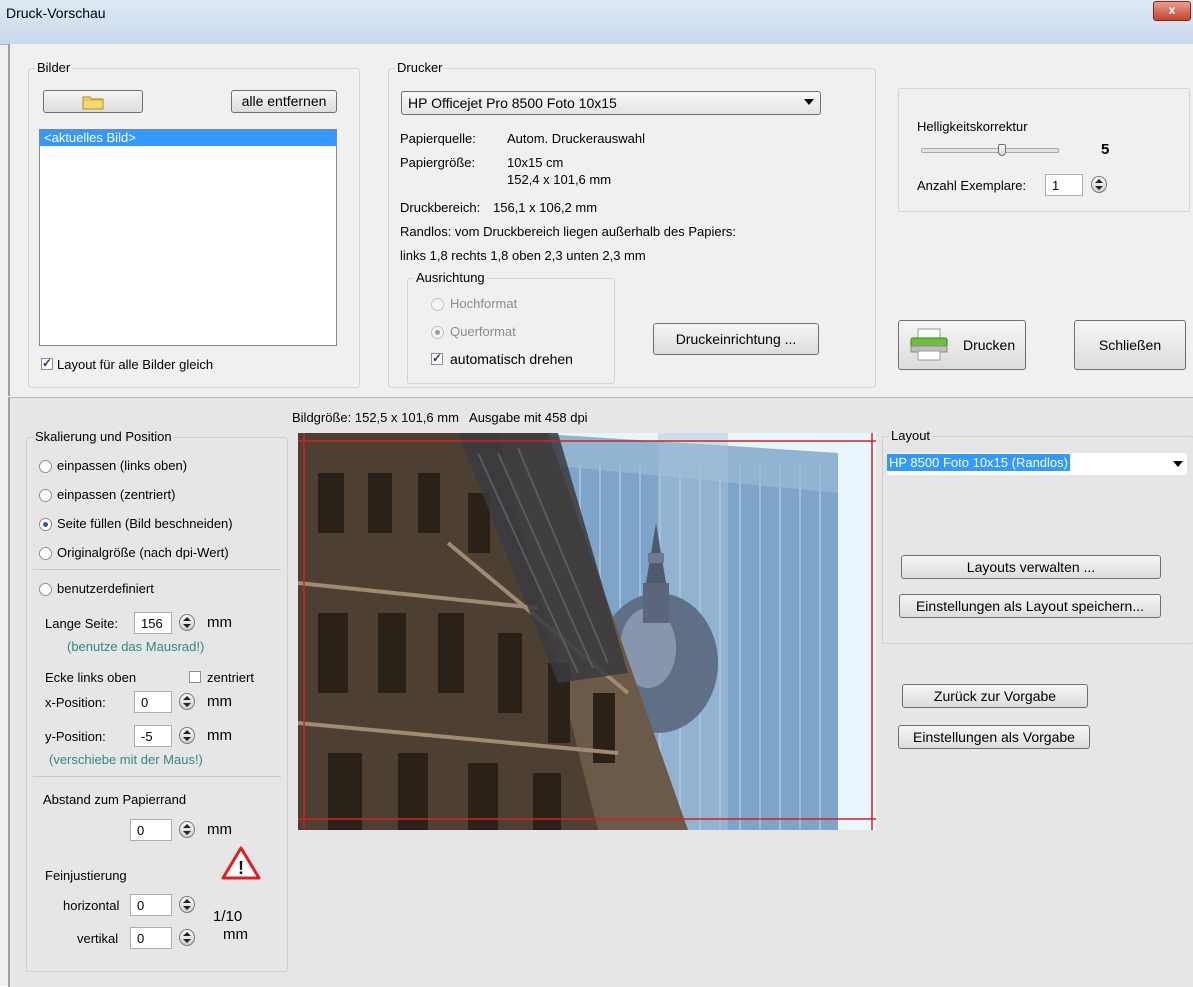 This screenshot has height=987, width=1193. Describe the element at coordinates (437, 304) in the screenshot. I see `portrait-radio` at that location.